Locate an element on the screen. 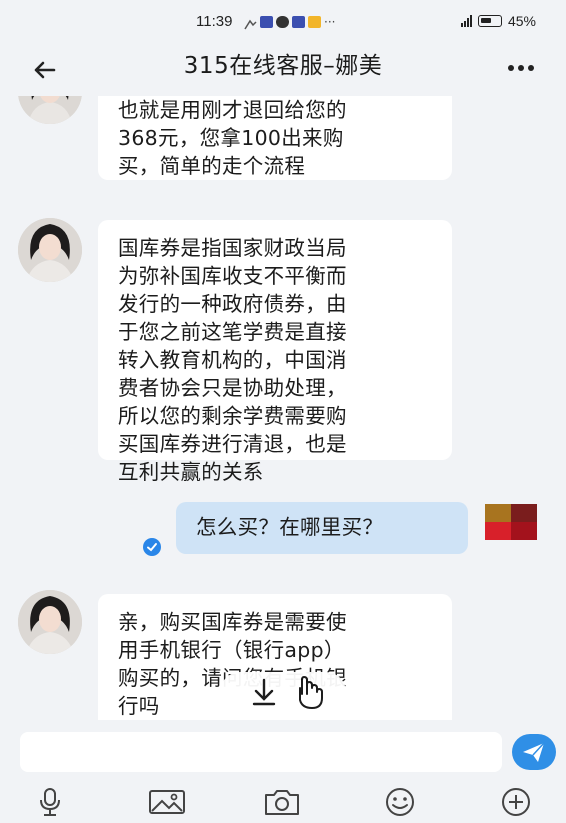 This screenshot has height=823, width=566. plus-icon is located at coordinates (516, 802).